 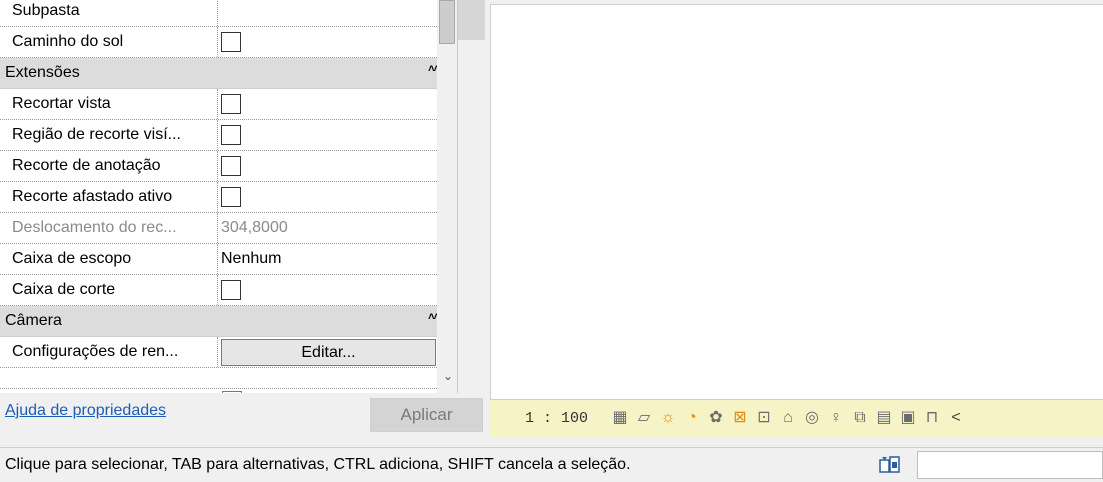 I want to click on category-header: Extensões ˄˄, so click(x=228, y=73).